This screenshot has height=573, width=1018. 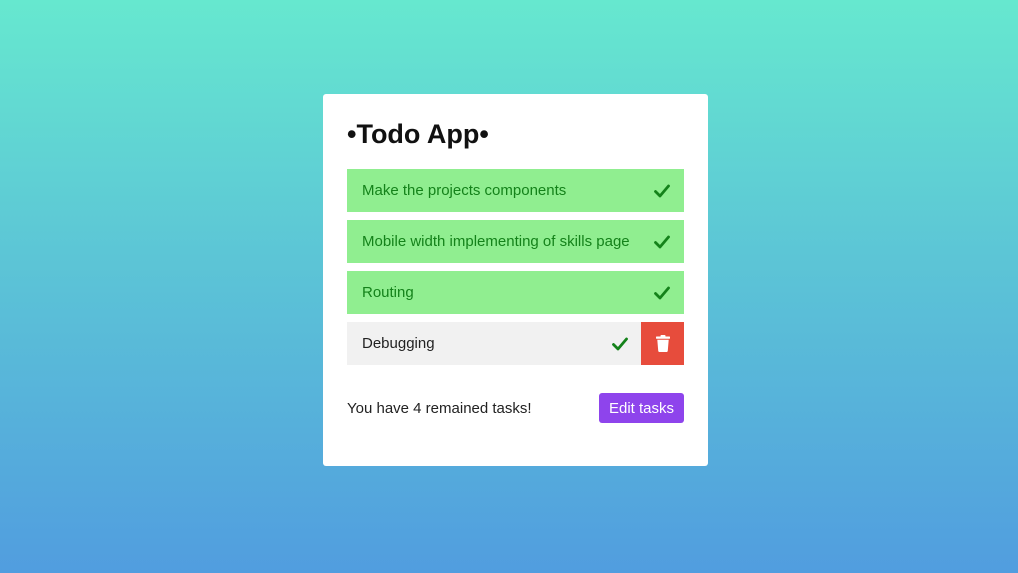 I want to click on task-item: Debugging, so click(x=515, y=343).